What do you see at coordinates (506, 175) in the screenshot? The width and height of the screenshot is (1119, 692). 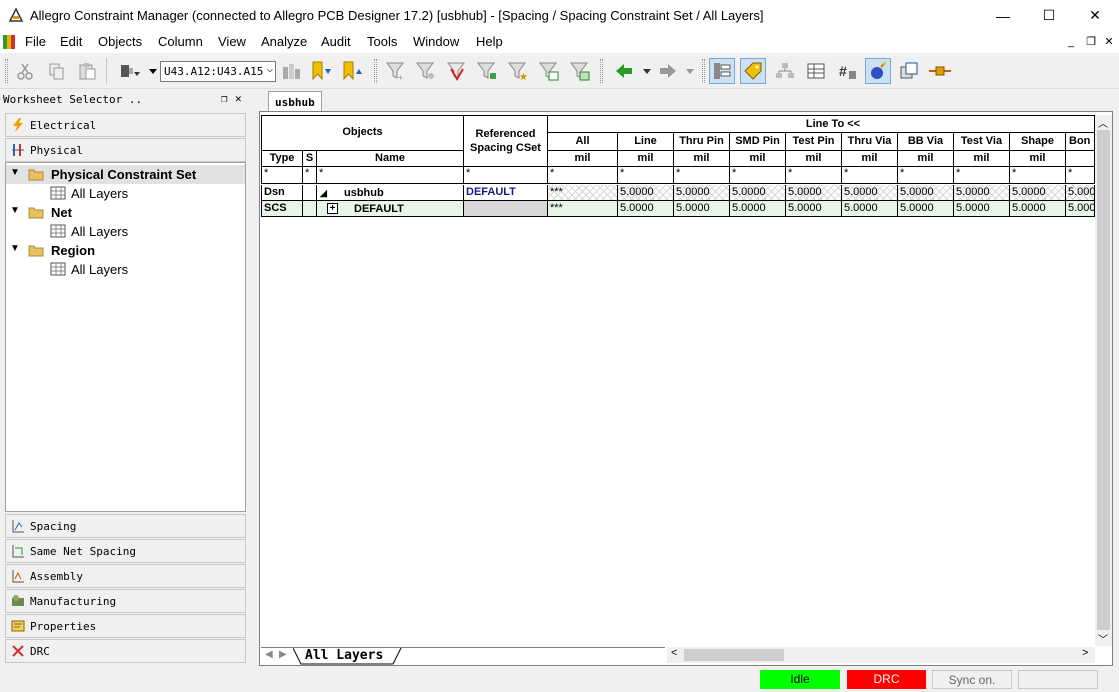 I see `filter-cset: *` at bounding box center [506, 175].